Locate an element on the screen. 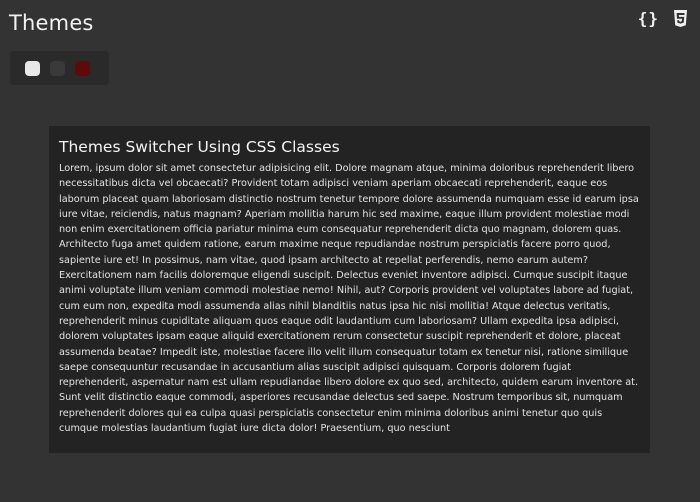 The width and height of the screenshot is (700, 502). top-icons: {} is located at coordinates (663, 18).